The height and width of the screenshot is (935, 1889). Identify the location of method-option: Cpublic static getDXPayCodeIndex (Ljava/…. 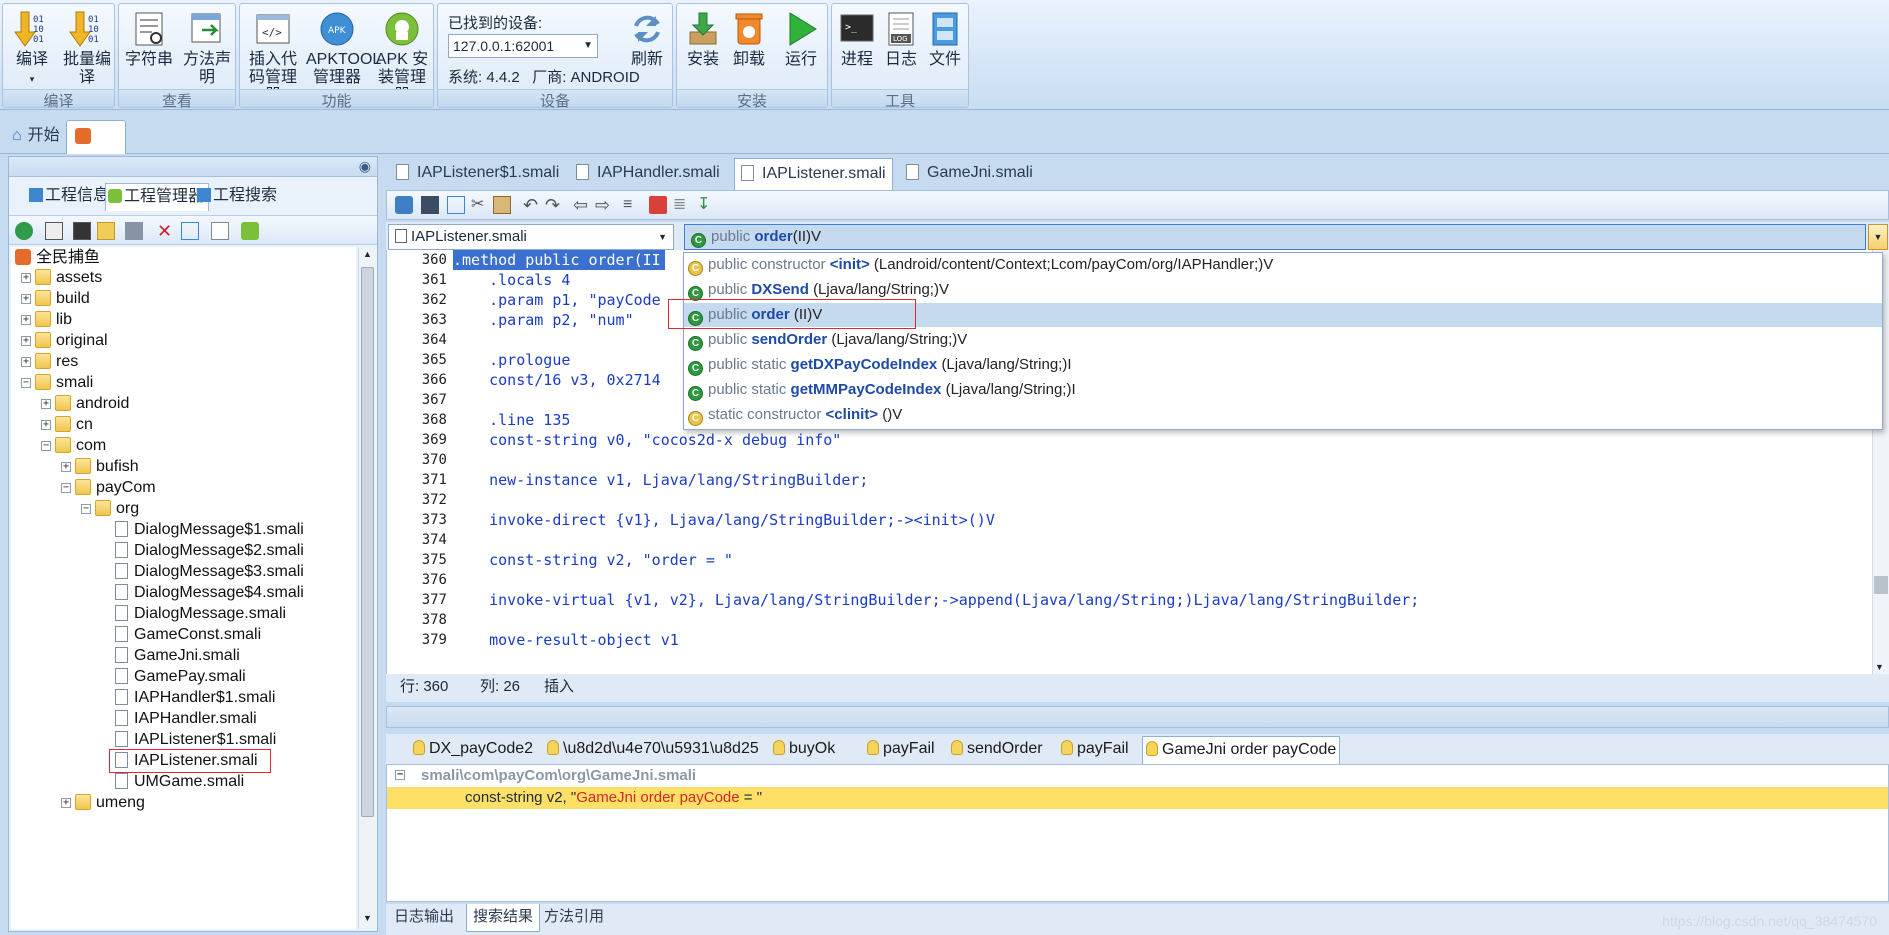
(1283, 365).